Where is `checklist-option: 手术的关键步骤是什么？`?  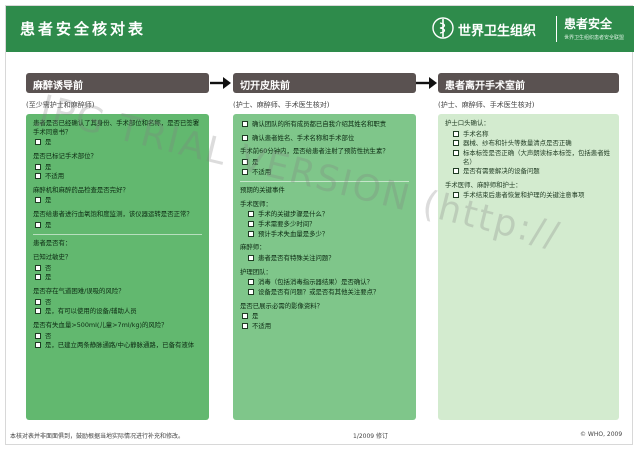
checklist-option: 手术的关键步骤是什么？ is located at coordinates (328, 214).